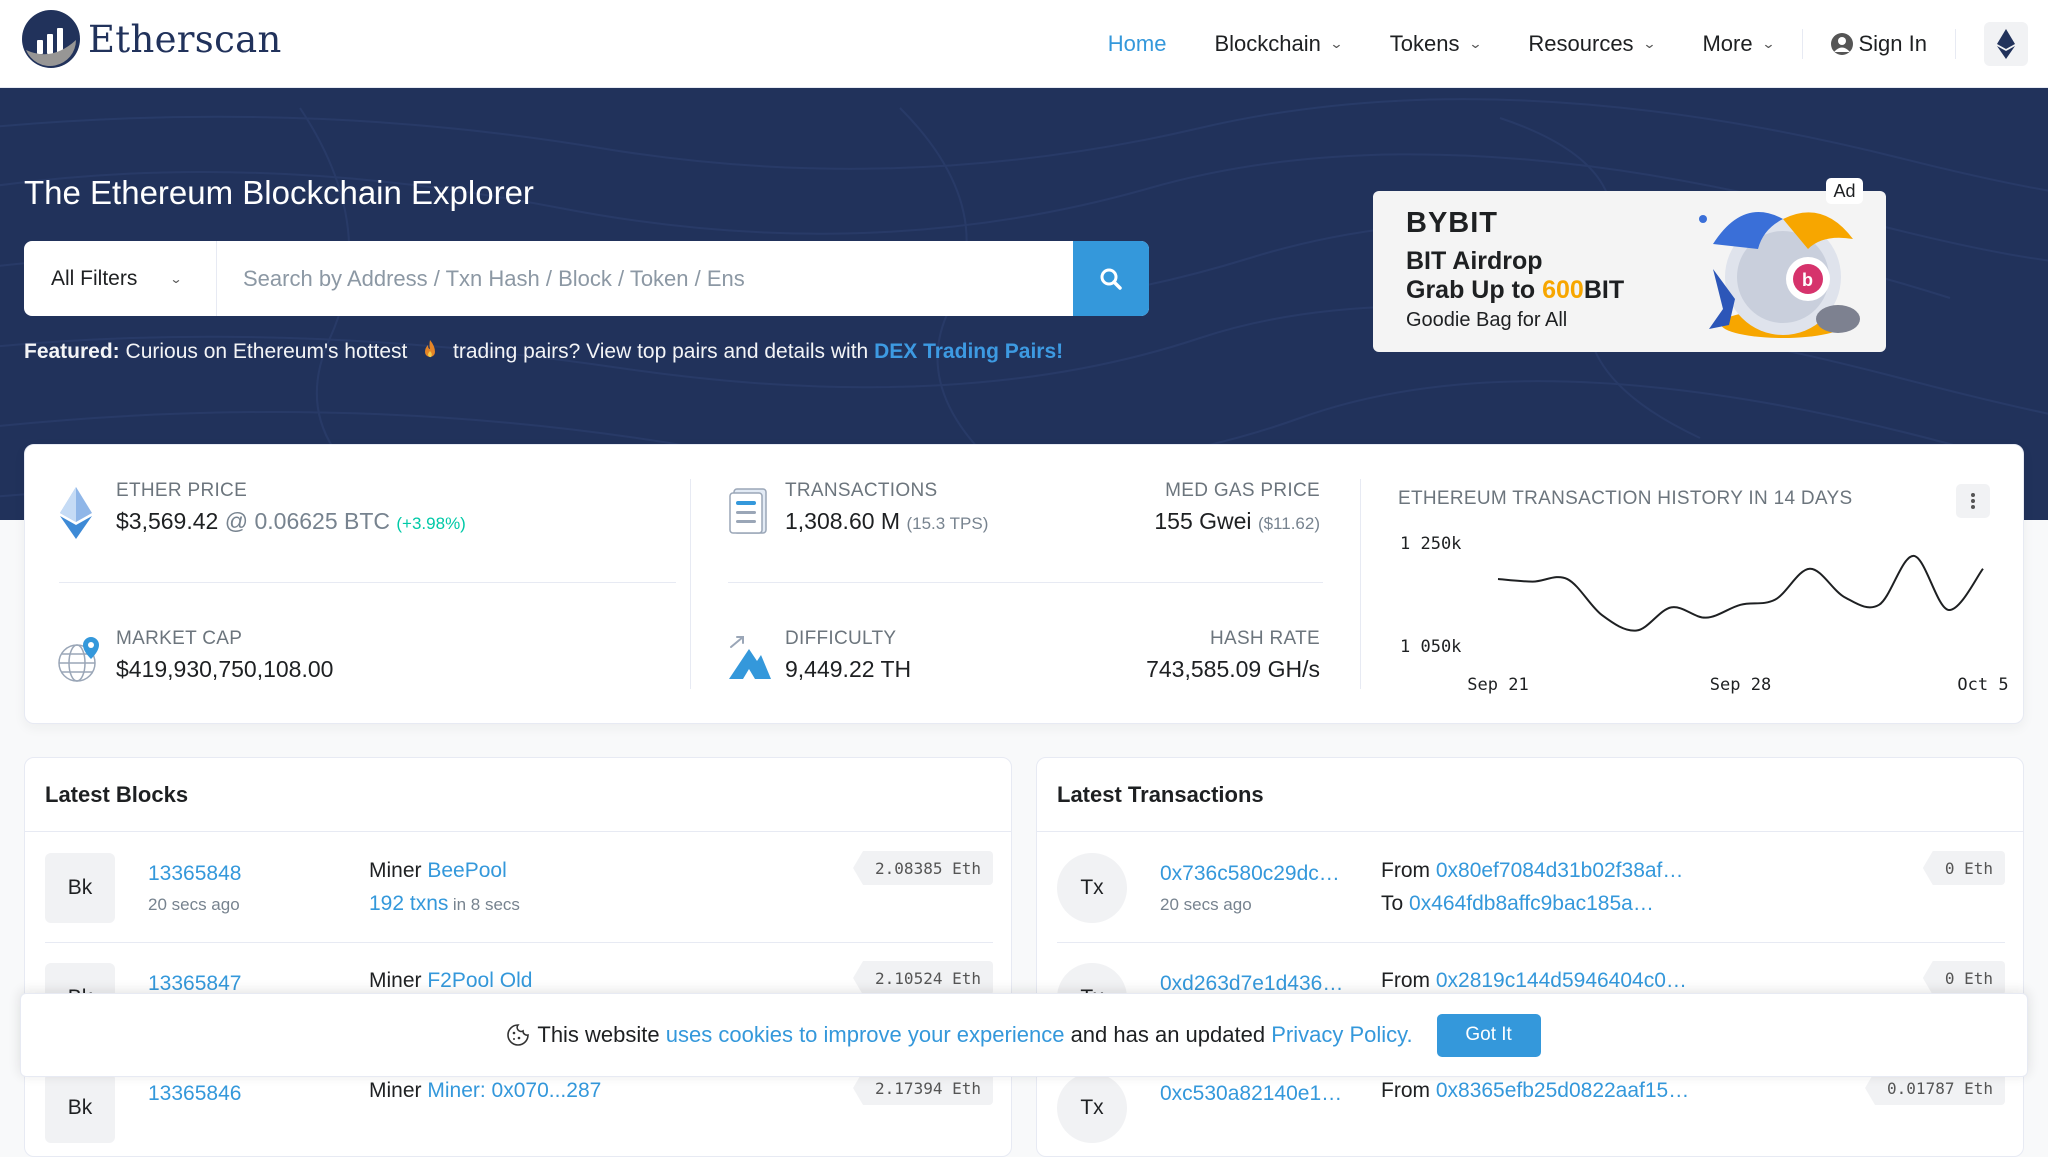 The image size is (2048, 1157). Describe the element at coordinates (1341, 1035) in the screenshot. I see `privacy-policy-link: Privacy Policy.` at that location.